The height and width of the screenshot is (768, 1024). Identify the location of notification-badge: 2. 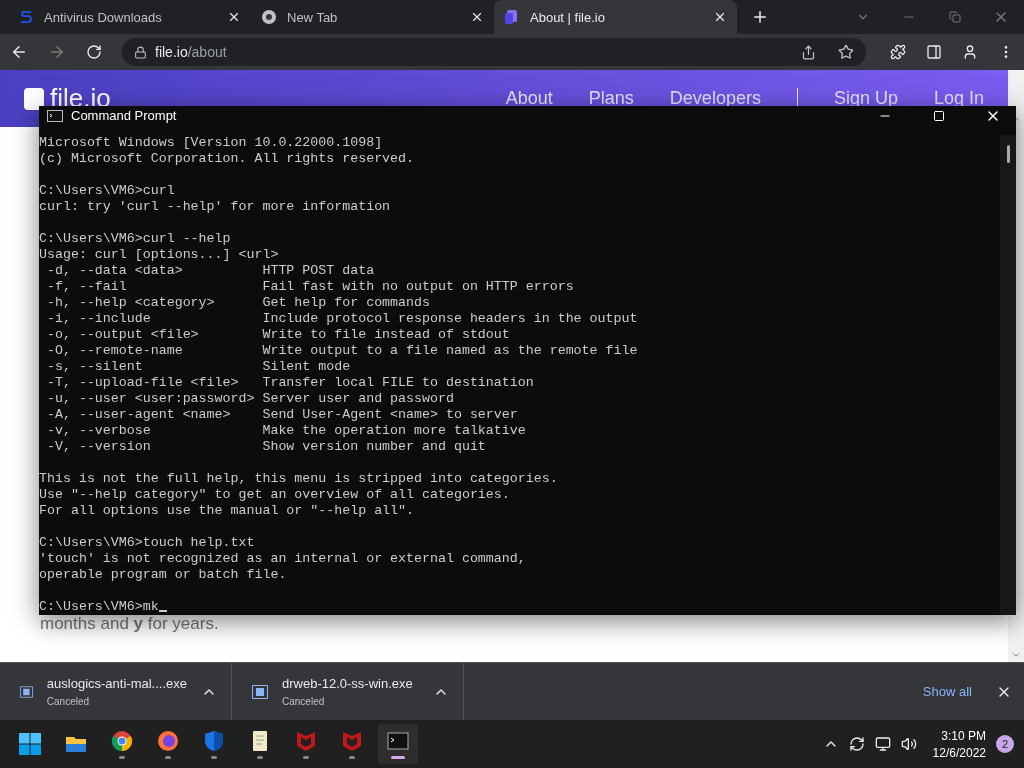
(1005, 744).